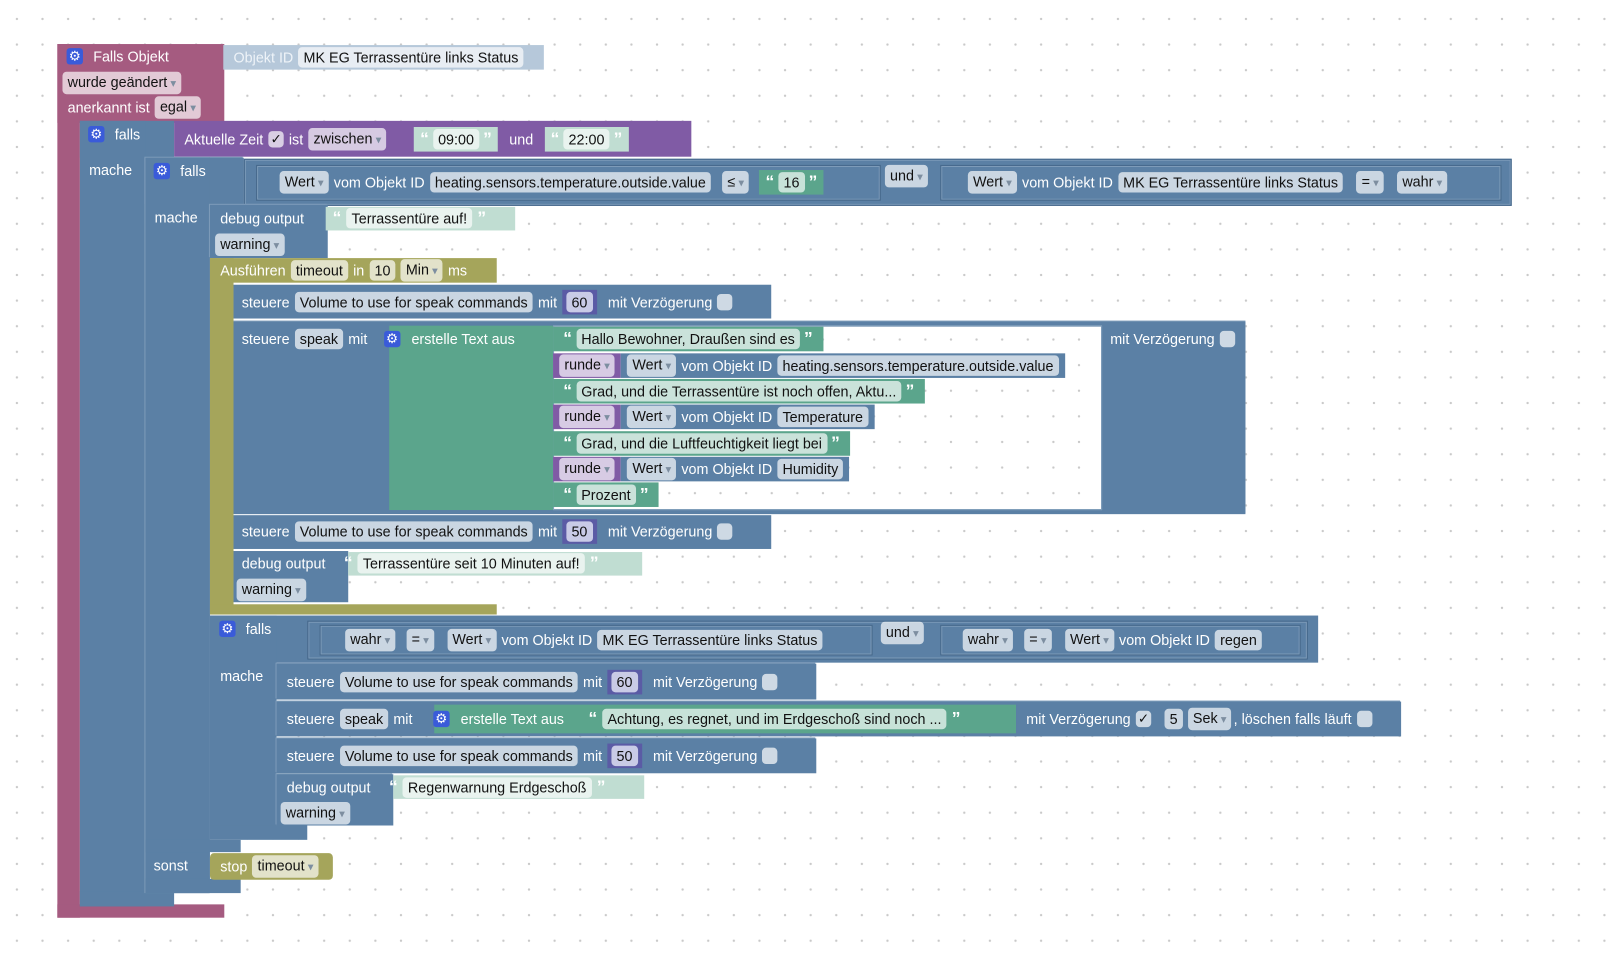 The image size is (1606, 954). Describe the element at coordinates (1173, 719) in the screenshot. I see `delay-value-field: 5` at that location.